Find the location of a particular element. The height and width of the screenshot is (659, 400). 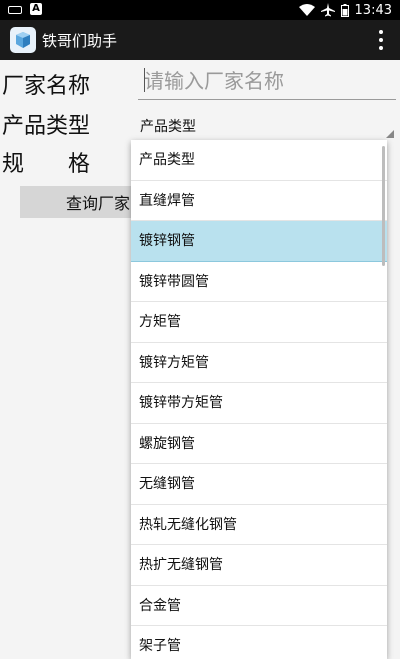

dropdown-item: 镀锌带圆管 is located at coordinates (259, 282).